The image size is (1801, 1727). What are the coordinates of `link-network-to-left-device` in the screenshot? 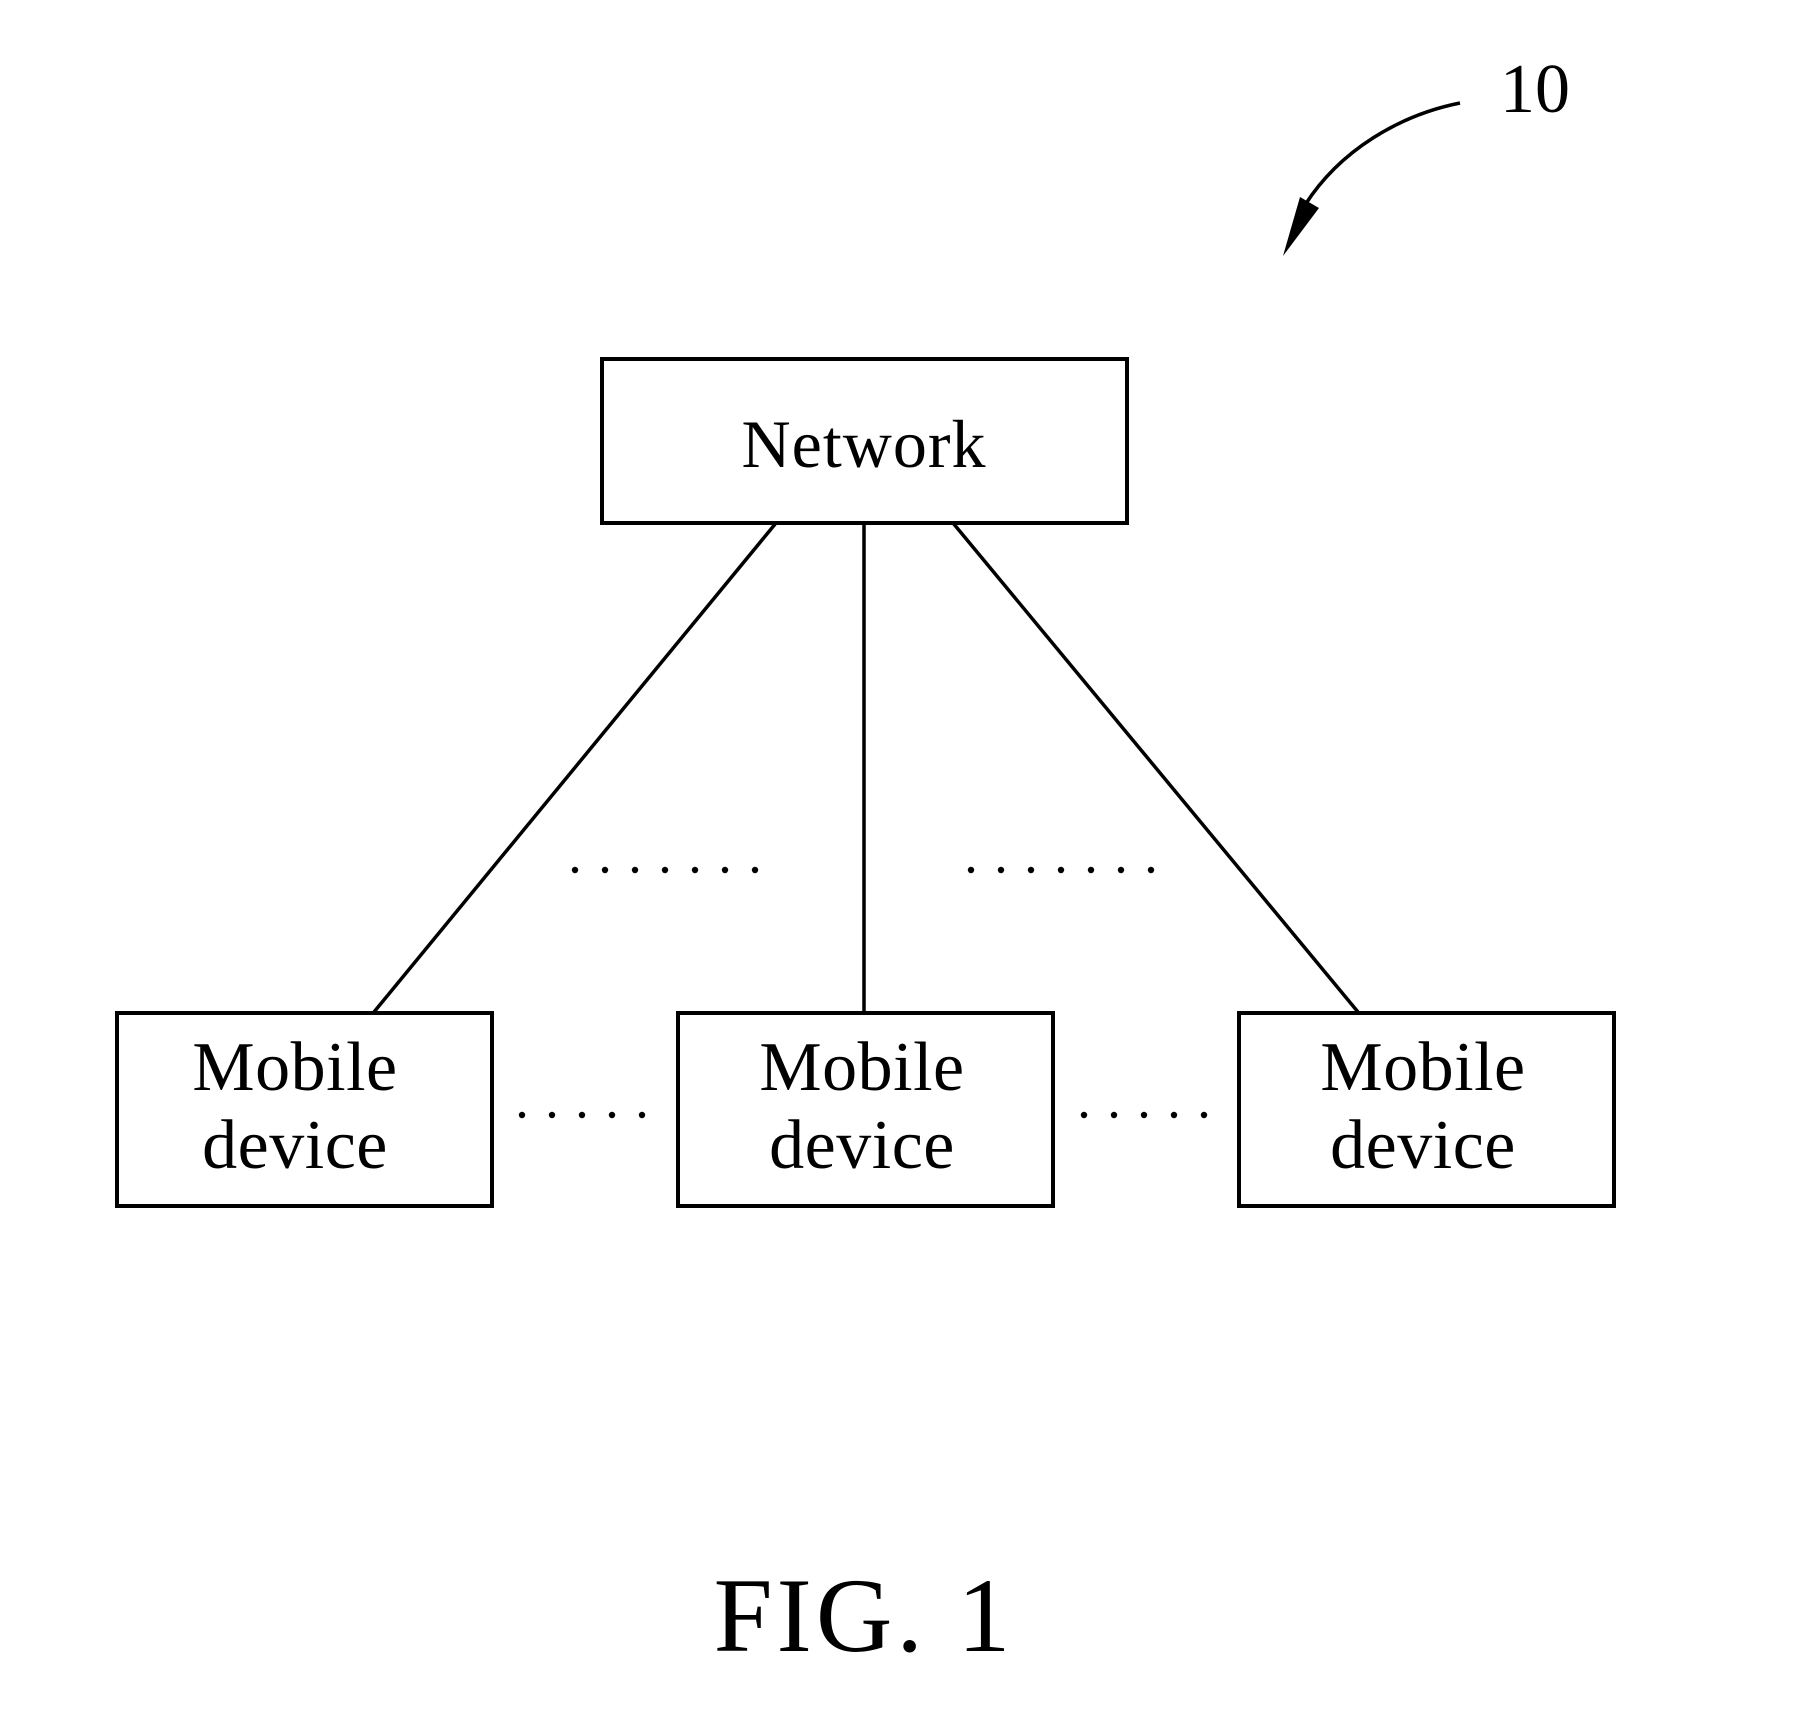 It's located at (575, 767).